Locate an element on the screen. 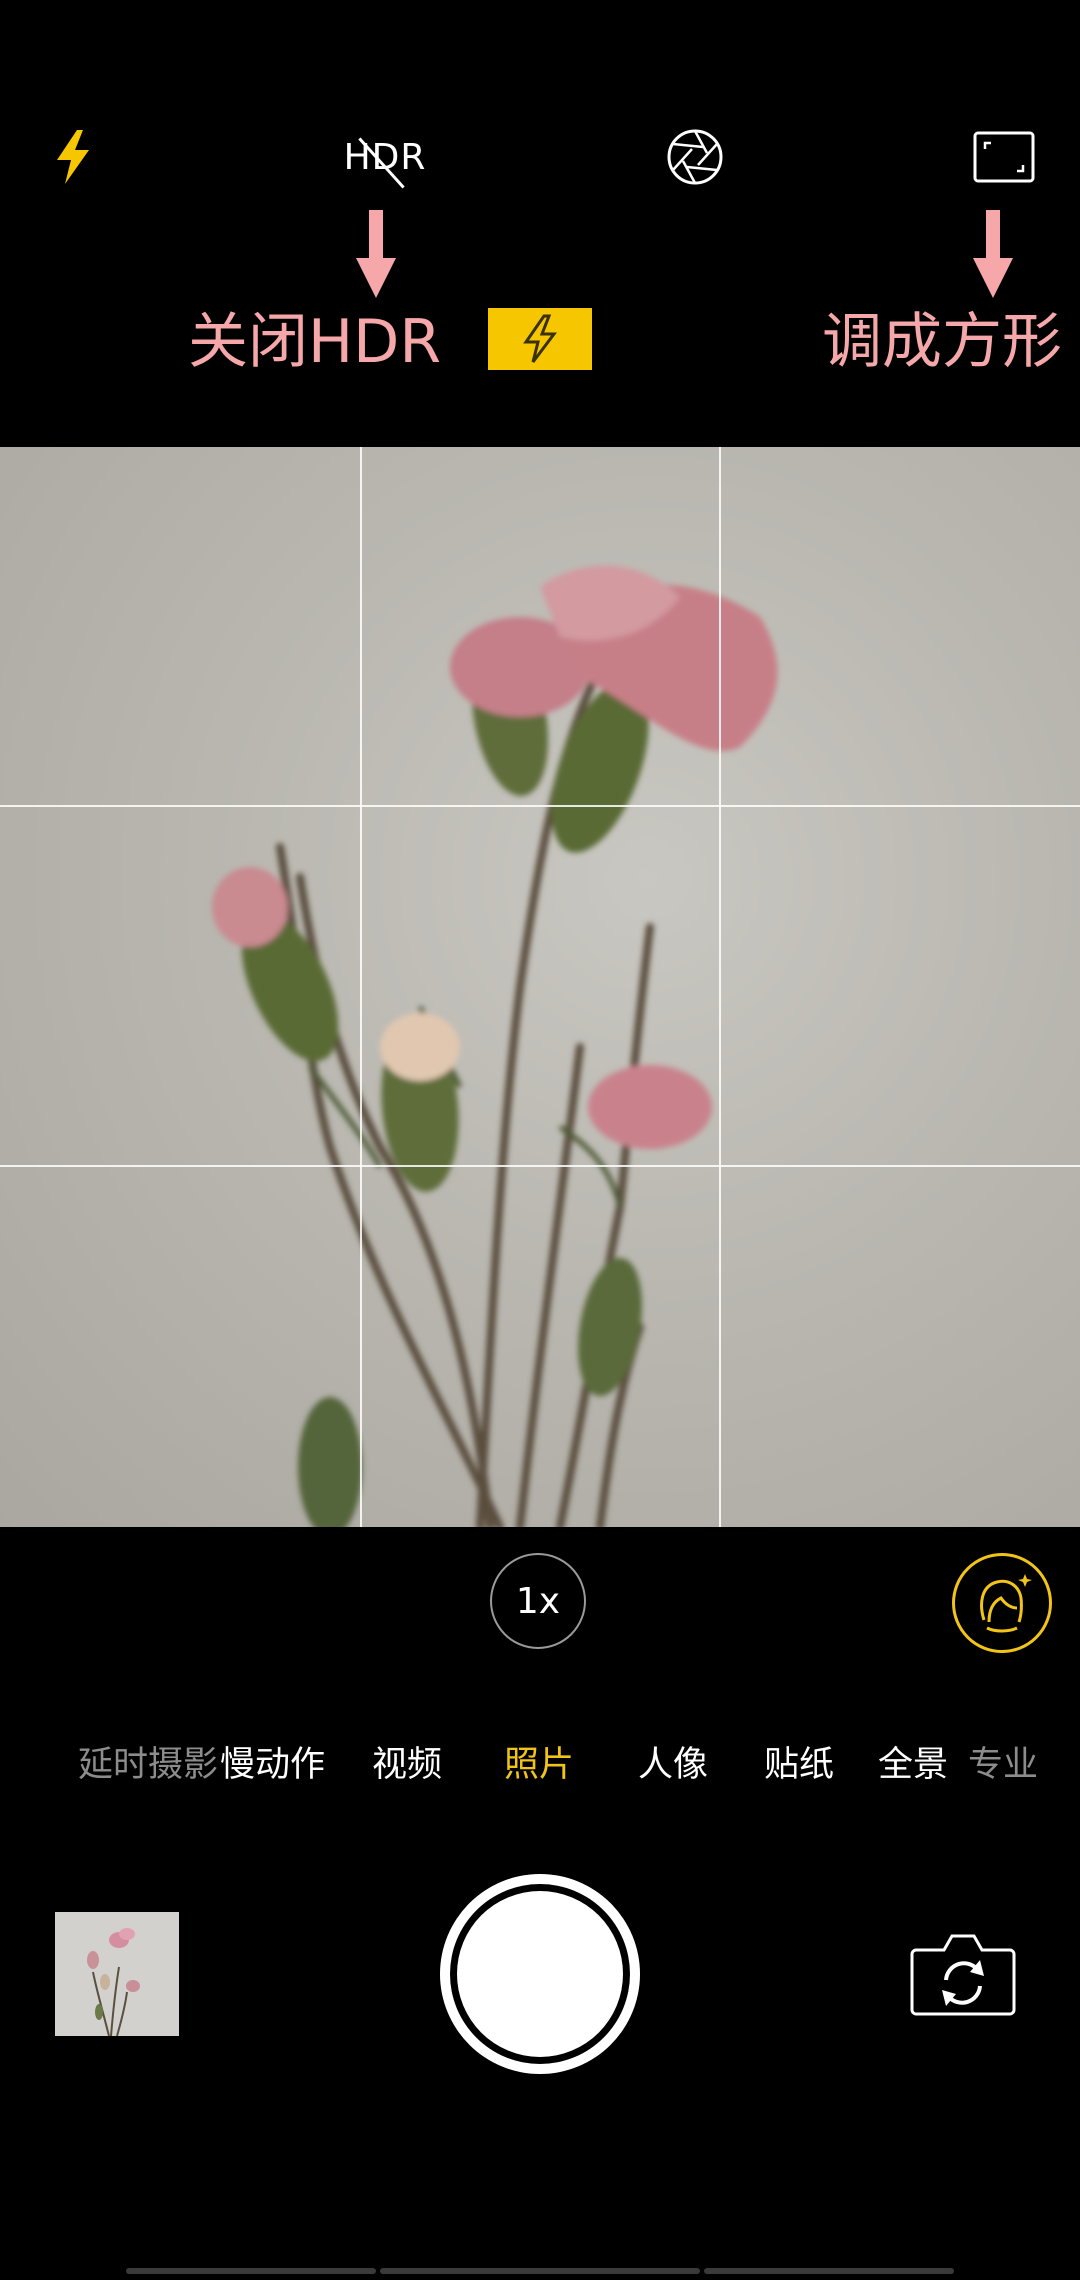 The width and height of the screenshot is (1080, 2280). beauty-face-icon is located at coordinates (1006, 1603).